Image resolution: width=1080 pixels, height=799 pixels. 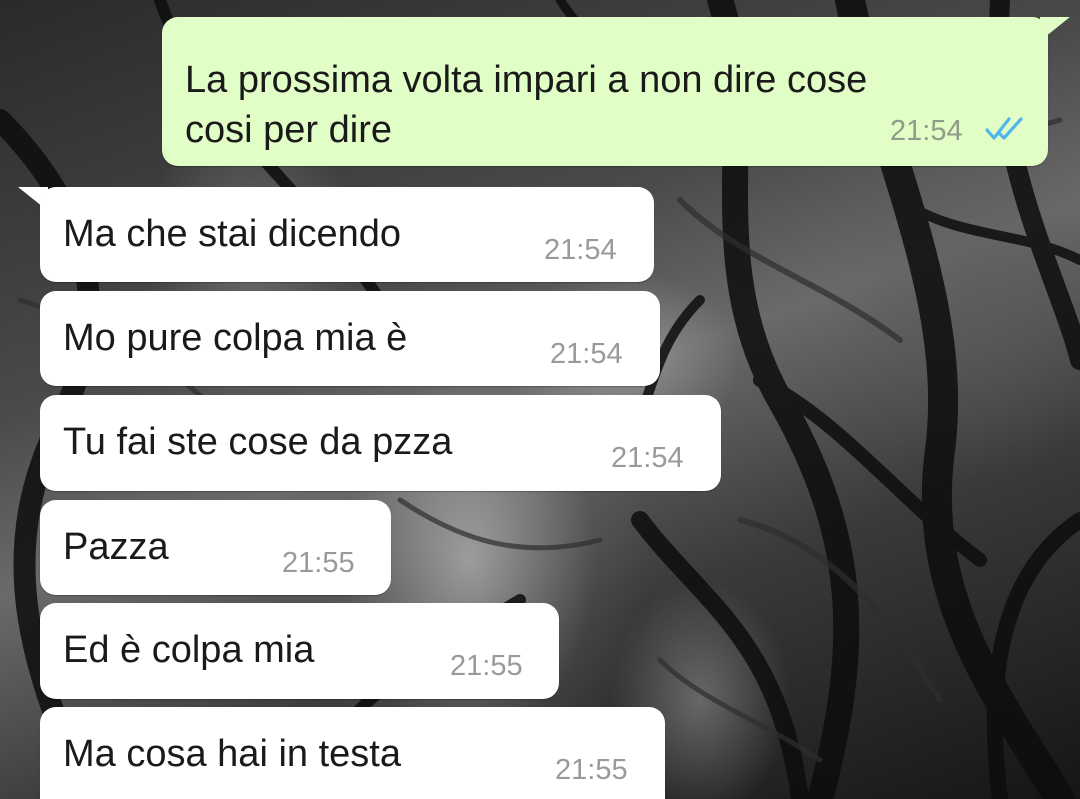 I want to click on message-text: Ma che stai dicendo, so click(x=232, y=234).